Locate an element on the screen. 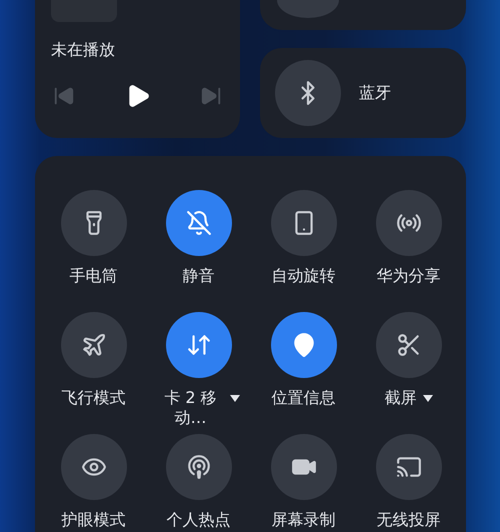 Image resolution: width=500 pixels, height=532 pixels. toggle-label: 飞行模式 is located at coordinates (94, 398).